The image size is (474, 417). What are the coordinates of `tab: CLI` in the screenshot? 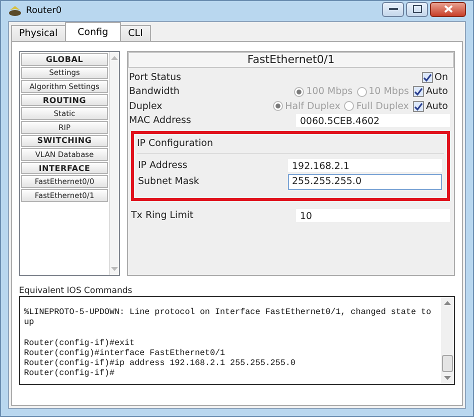 It's located at (135, 33).